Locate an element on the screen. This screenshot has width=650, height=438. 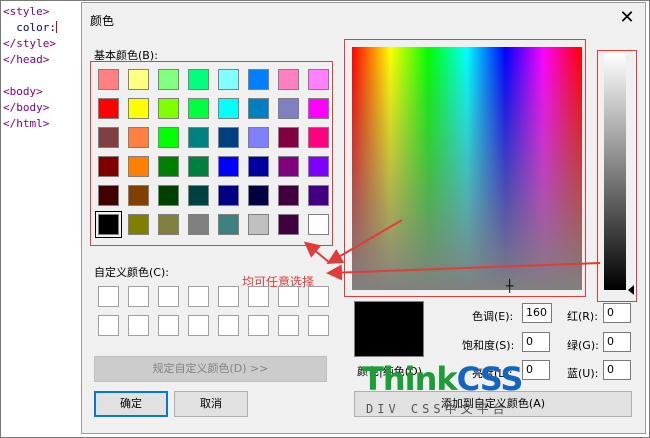
arrow-to-spectrum is located at coordinates (364, 242).